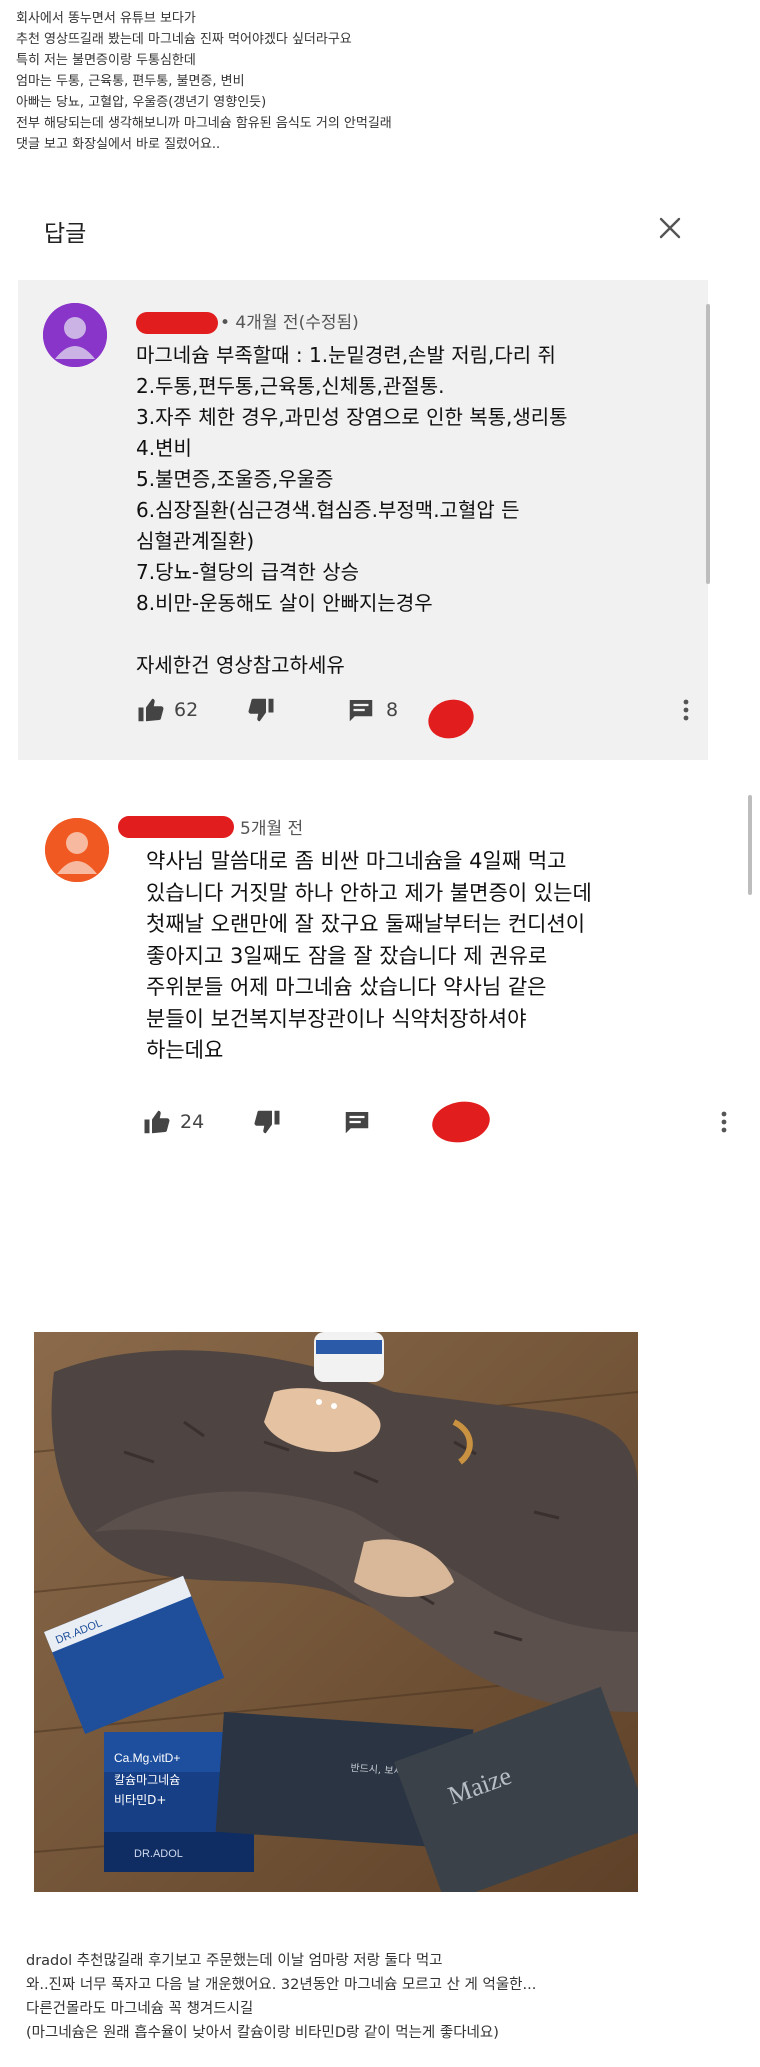 The height and width of the screenshot is (2067, 760). What do you see at coordinates (65, 234) in the screenshot?
I see `replies-title: 답글` at bounding box center [65, 234].